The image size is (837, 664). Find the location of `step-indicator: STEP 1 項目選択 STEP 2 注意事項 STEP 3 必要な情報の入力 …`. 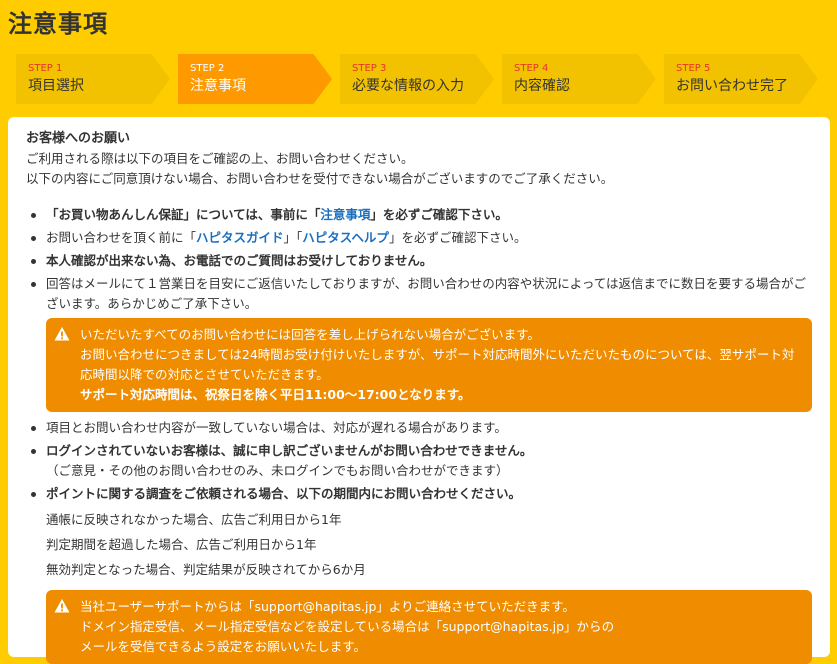

step-indicator: STEP 1 項目選択 STEP 2 注意事項 STEP 3 必要な情報の入力 … is located at coordinates (417, 79).